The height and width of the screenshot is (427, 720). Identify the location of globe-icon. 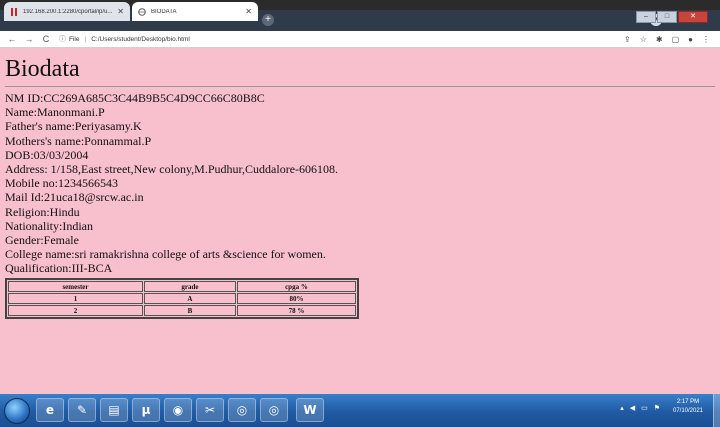
(142, 11).